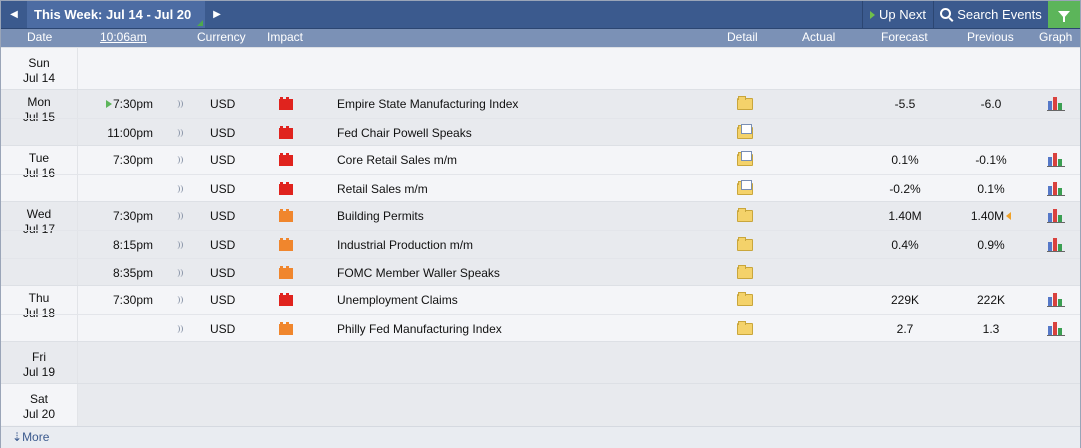 The height and width of the screenshot is (448, 1081). I want to click on empty-day-area, so click(579, 363).